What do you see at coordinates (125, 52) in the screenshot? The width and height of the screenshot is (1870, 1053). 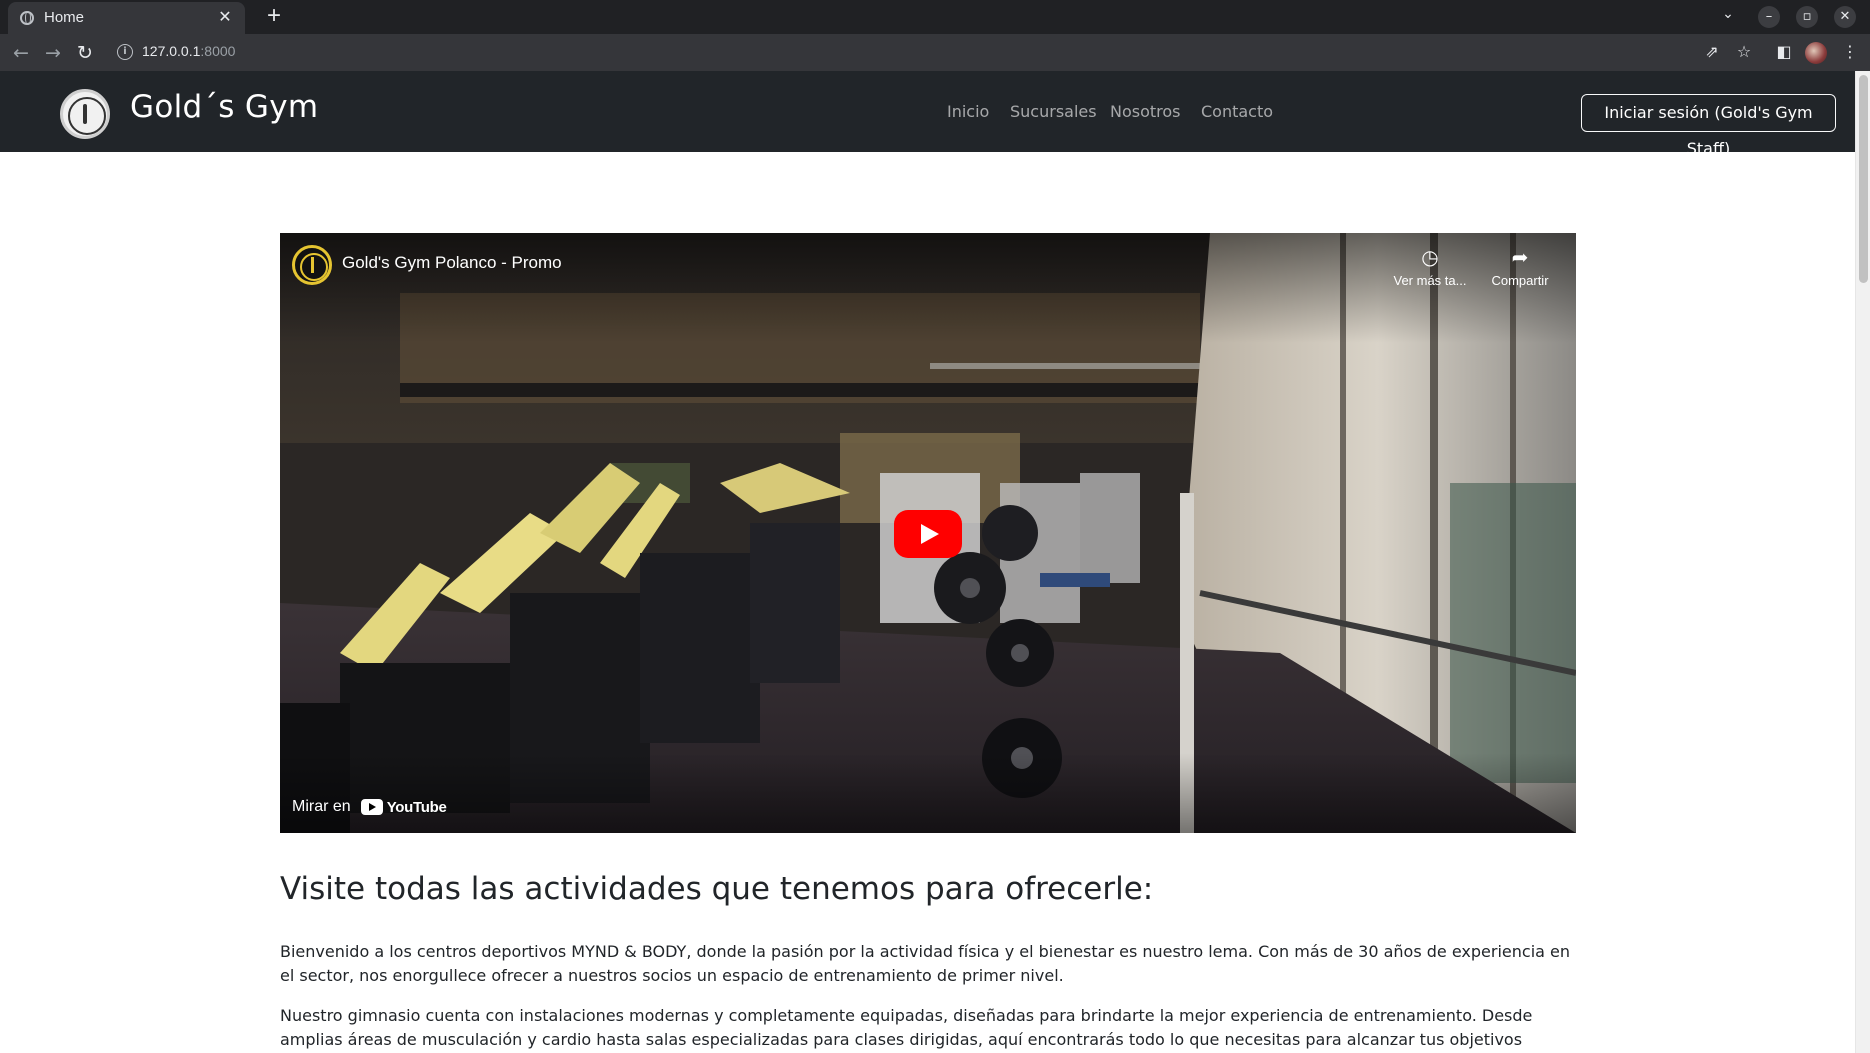 I see `site-info-icon: i` at bounding box center [125, 52].